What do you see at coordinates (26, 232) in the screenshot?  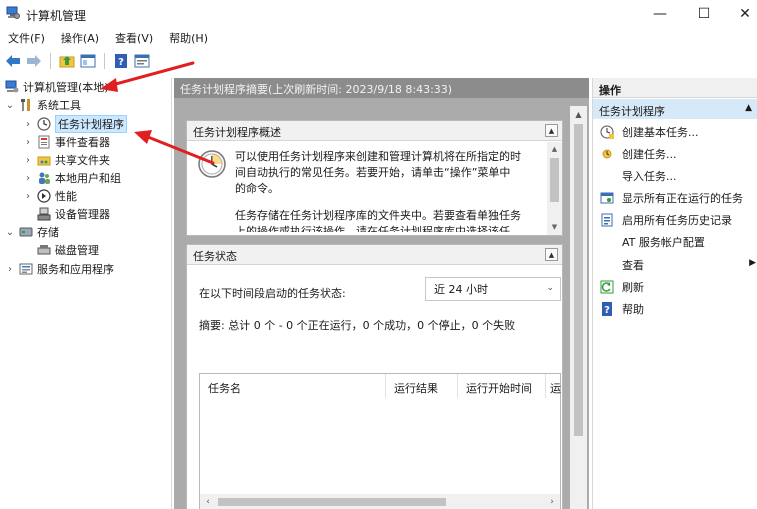 I see `storage-icon` at bounding box center [26, 232].